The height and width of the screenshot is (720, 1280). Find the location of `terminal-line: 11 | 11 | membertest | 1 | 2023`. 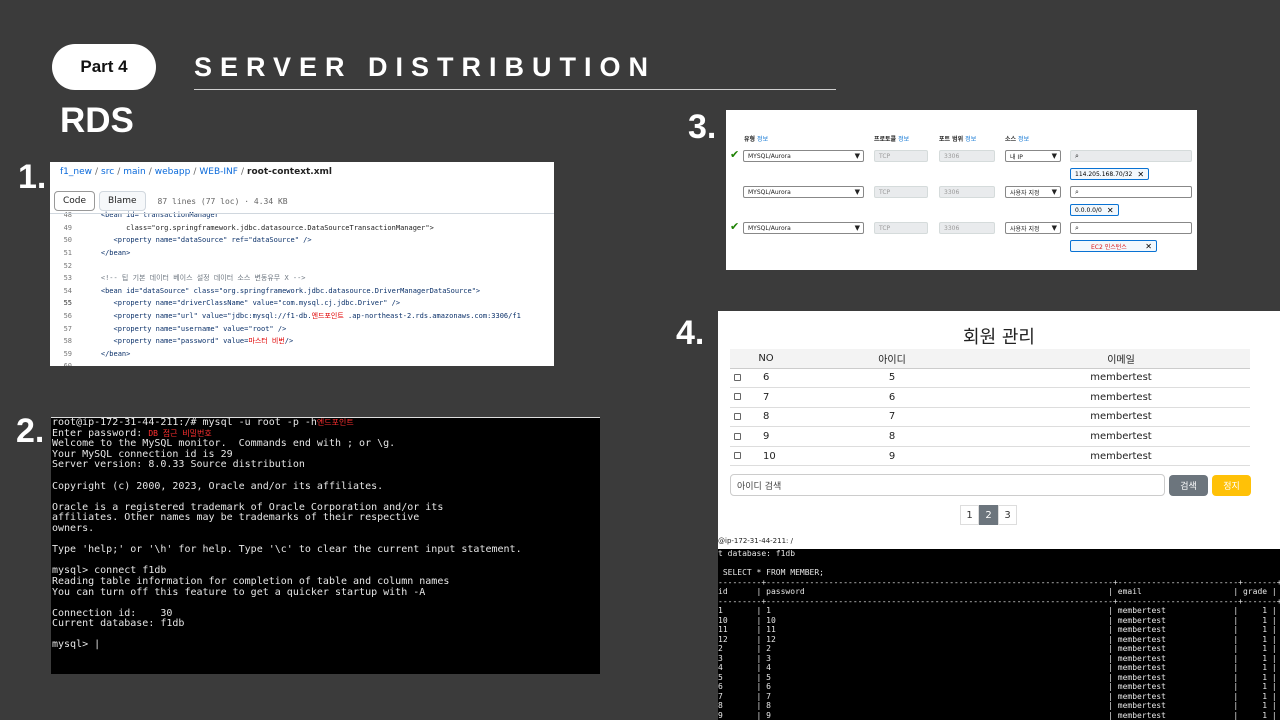

terminal-line: 11 | 11 | membertest | 1 | 2023 is located at coordinates (999, 629).